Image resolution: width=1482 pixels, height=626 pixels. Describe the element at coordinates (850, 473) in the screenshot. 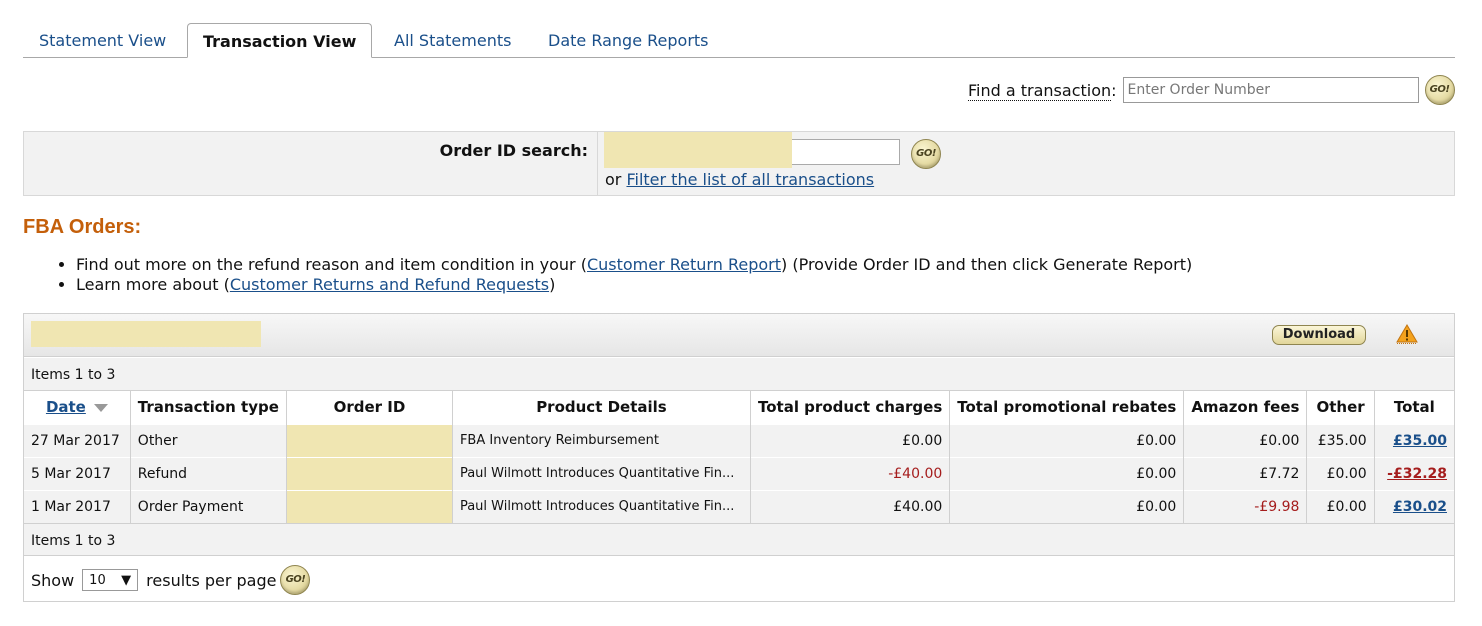

I see `cell-charges: -£40.00` at that location.